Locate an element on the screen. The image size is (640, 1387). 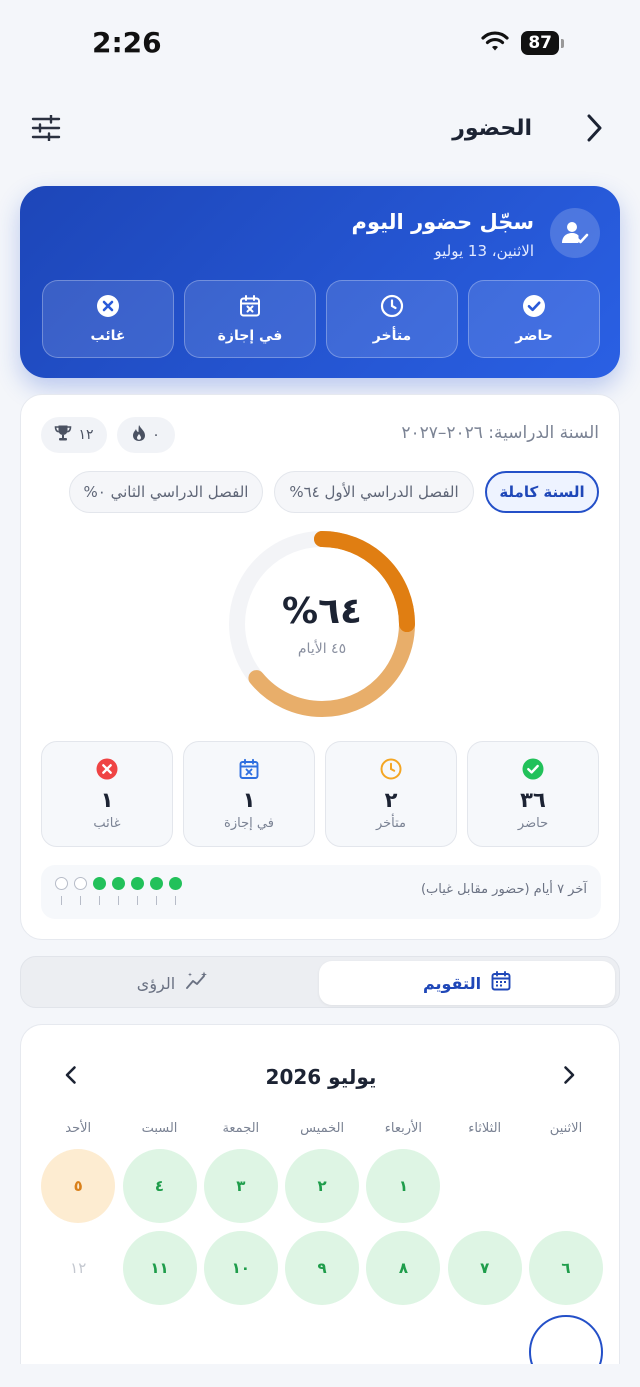
last-7-days-label: آخر ٧ أيام (حضور مقابل غياب) is located at coordinates (503, 889).